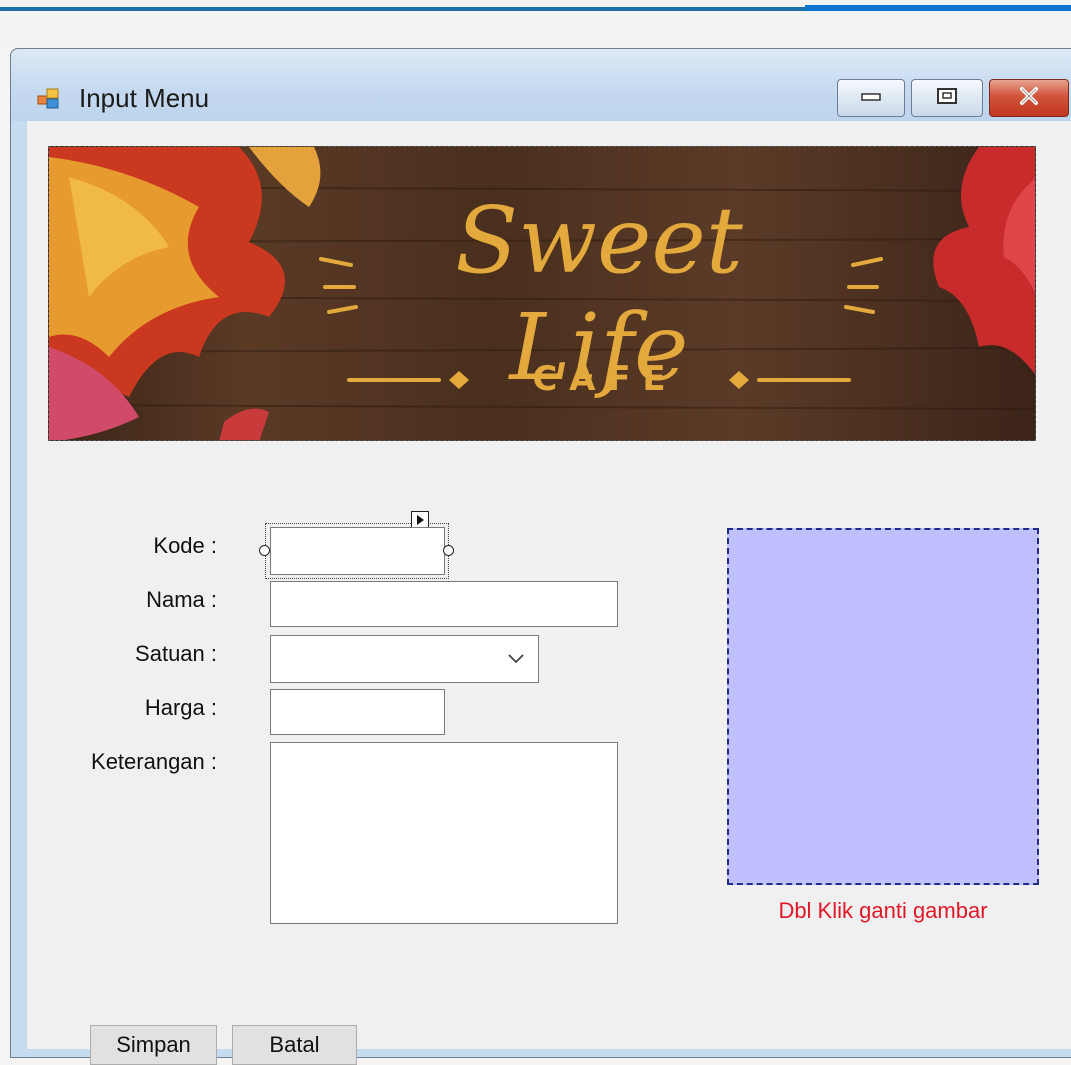 Image resolution: width=1071 pixels, height=1065 pixels. I want to click on maximize-button, so click(947, 98).